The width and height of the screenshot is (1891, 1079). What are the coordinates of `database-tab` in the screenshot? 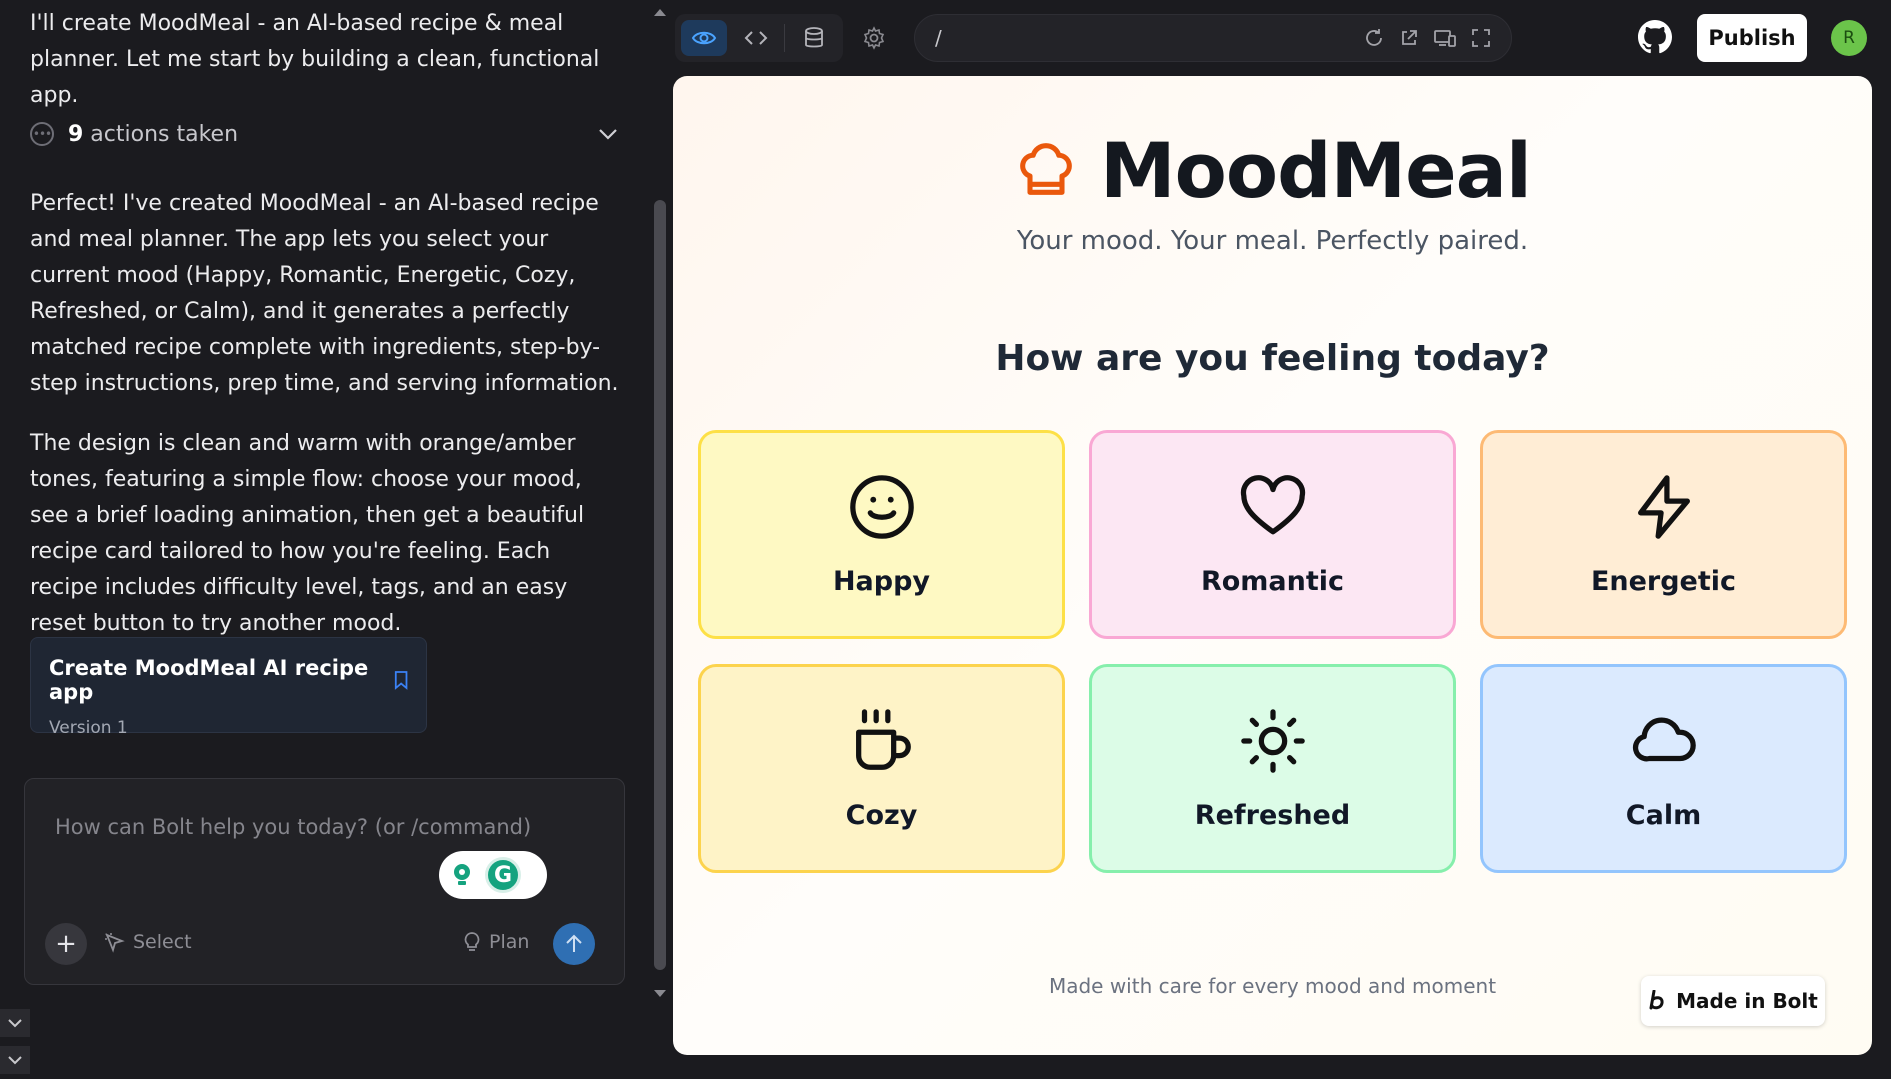 It's located at (814, 38).